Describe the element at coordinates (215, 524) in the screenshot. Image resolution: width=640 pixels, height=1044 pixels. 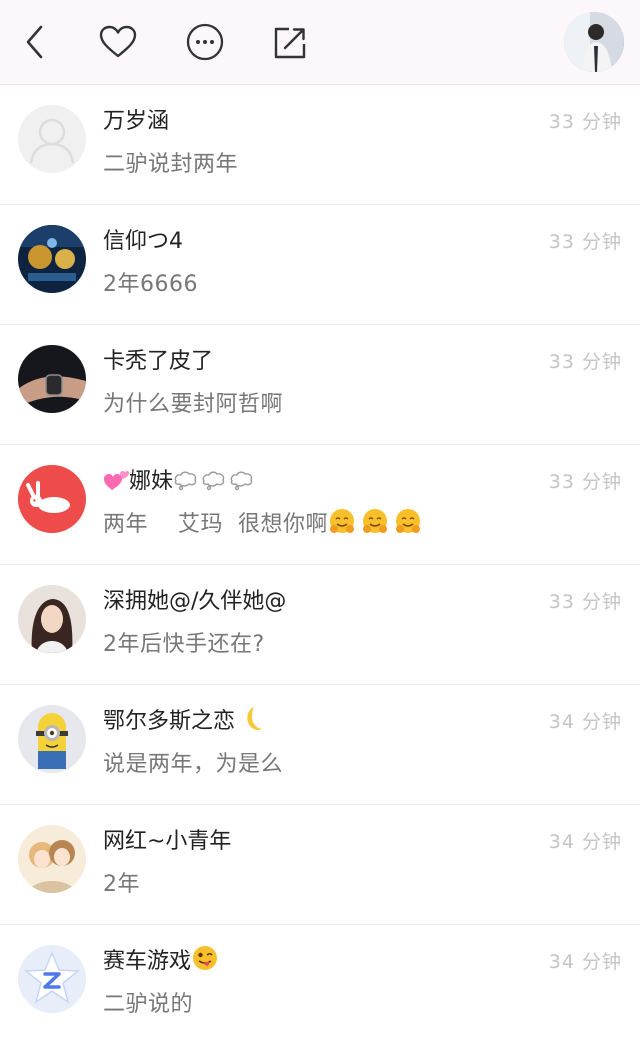
I see `comment-text-content: 两年 艾玛 很想你啊` at that location.